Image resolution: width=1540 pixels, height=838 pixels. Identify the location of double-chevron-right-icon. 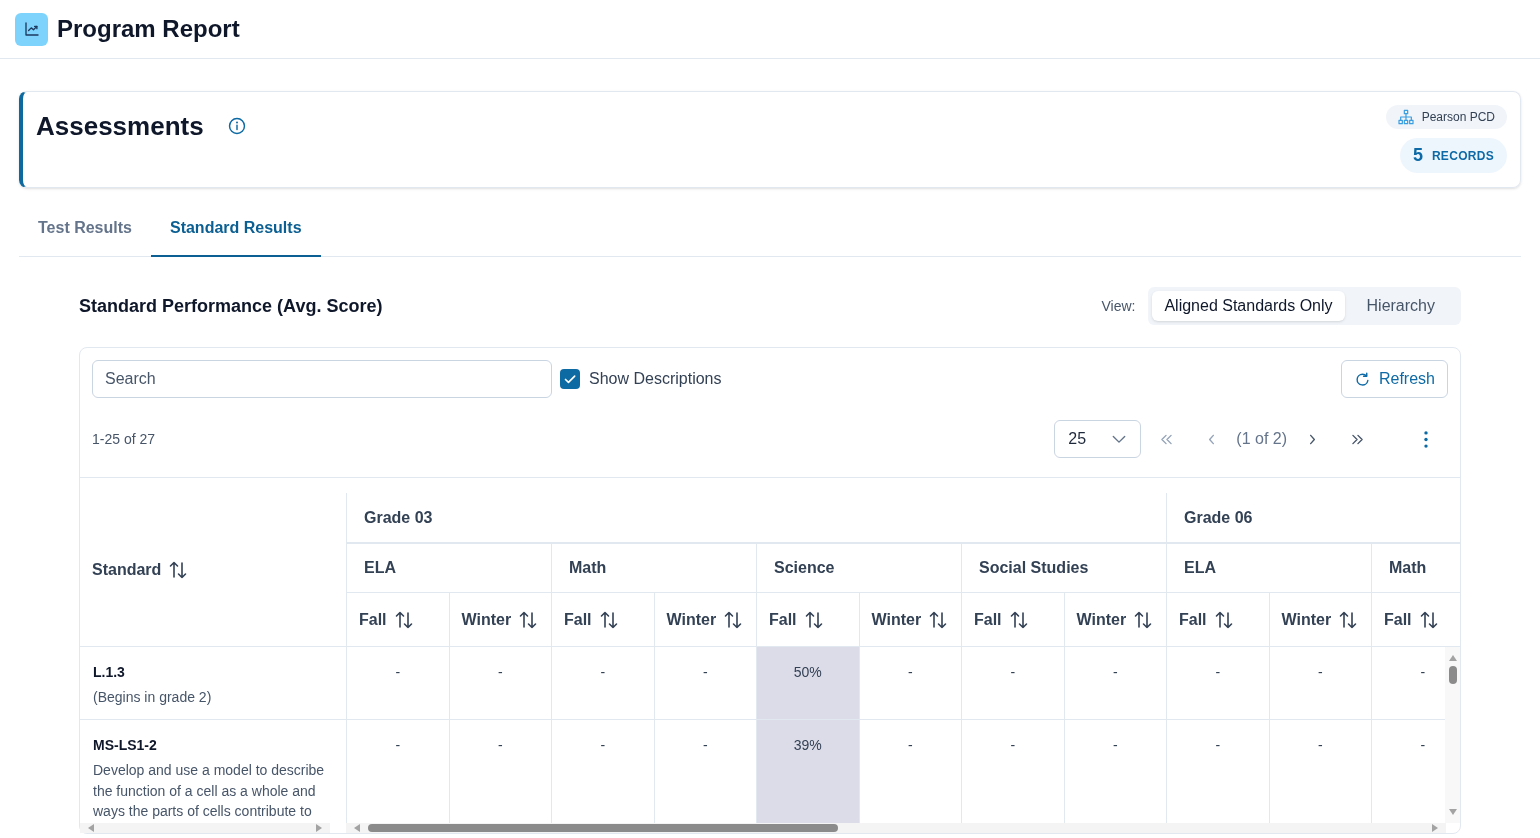
(1357, 439).